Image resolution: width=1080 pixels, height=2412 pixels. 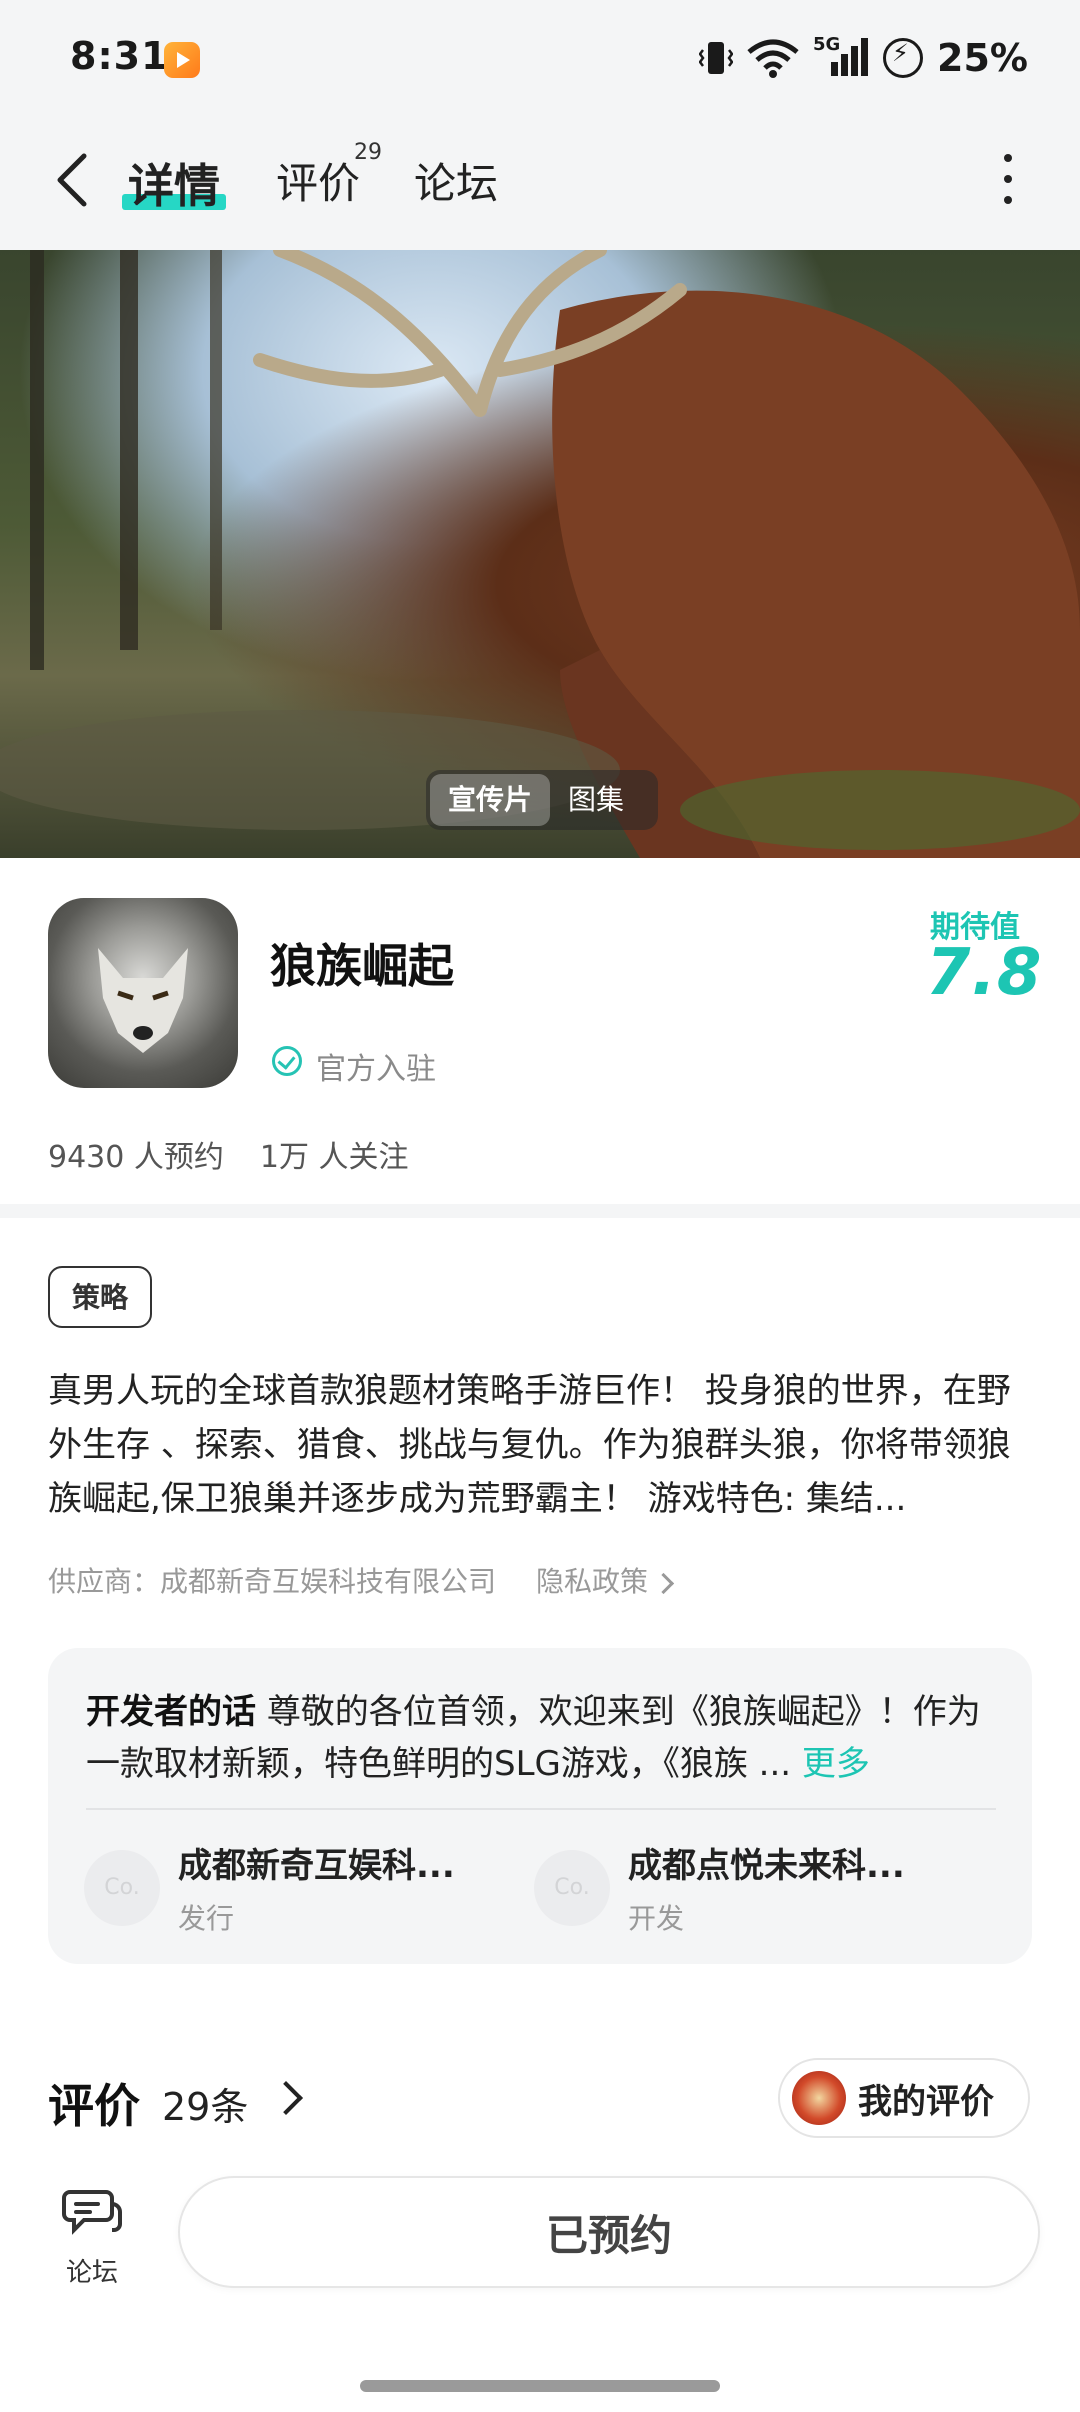 What do you see at coordinates (984, 973) in the screenshot?
I see `expectation-score: 7.8` at bounding box center [984, 973].